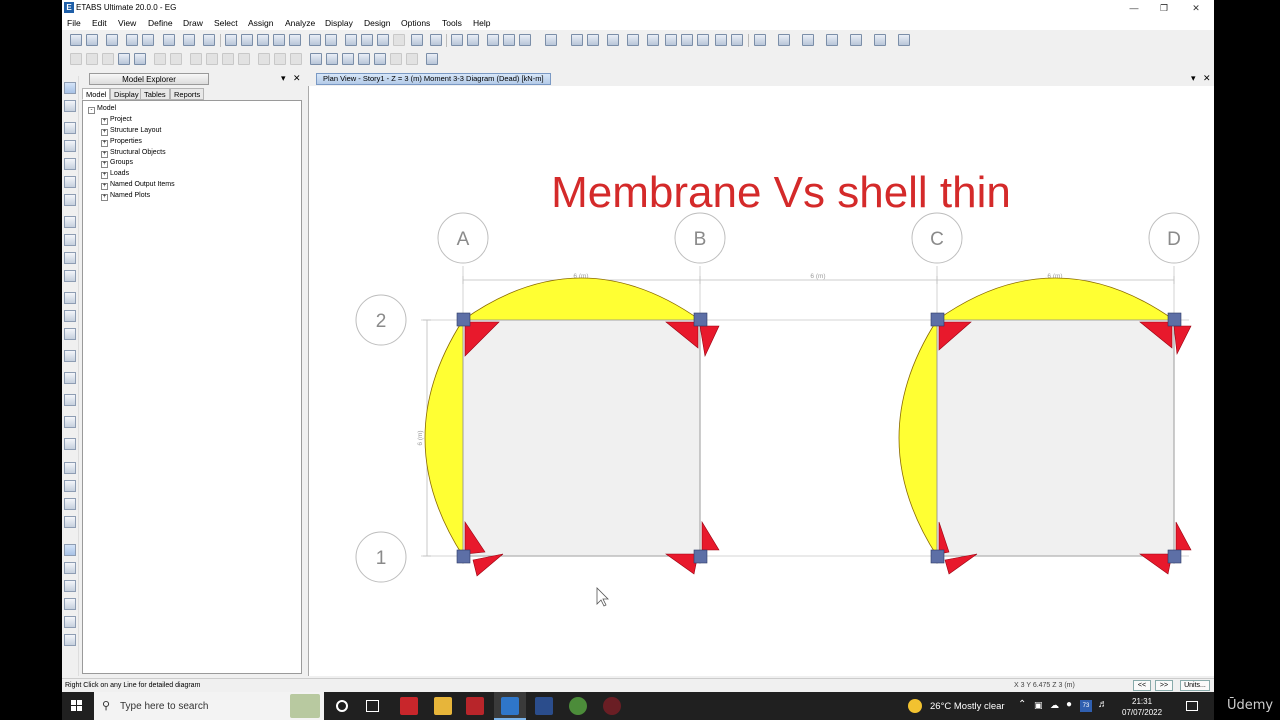  What do you see at coordinates (209, 40) in the screenshot?
I see `run-analysis-icon` at bounding box center [209, 40].